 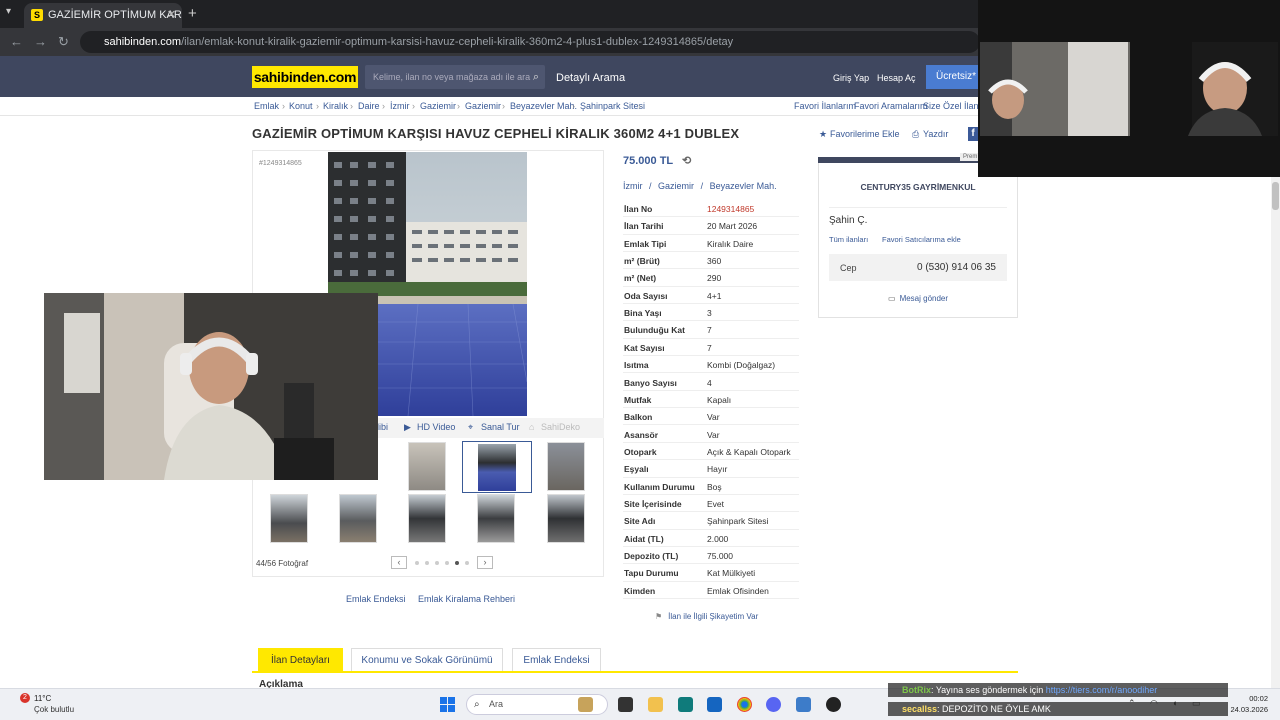 I want to click on tab-emlak-index: Emlak Endeksi, so click(x=556, y=660).